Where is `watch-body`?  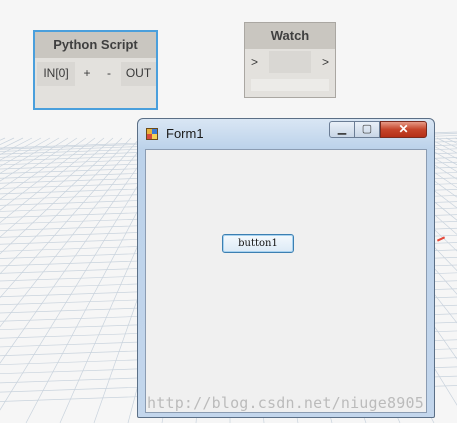 watch-body is located at coordinates (290, 62).